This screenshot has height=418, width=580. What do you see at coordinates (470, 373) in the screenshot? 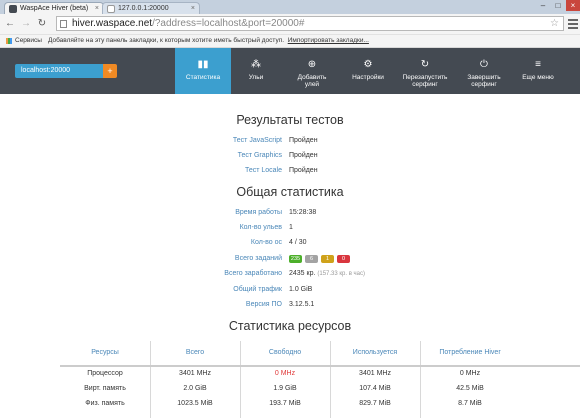
I see `resource-hiver: 0 MHz` at bounding box center [470, 373].